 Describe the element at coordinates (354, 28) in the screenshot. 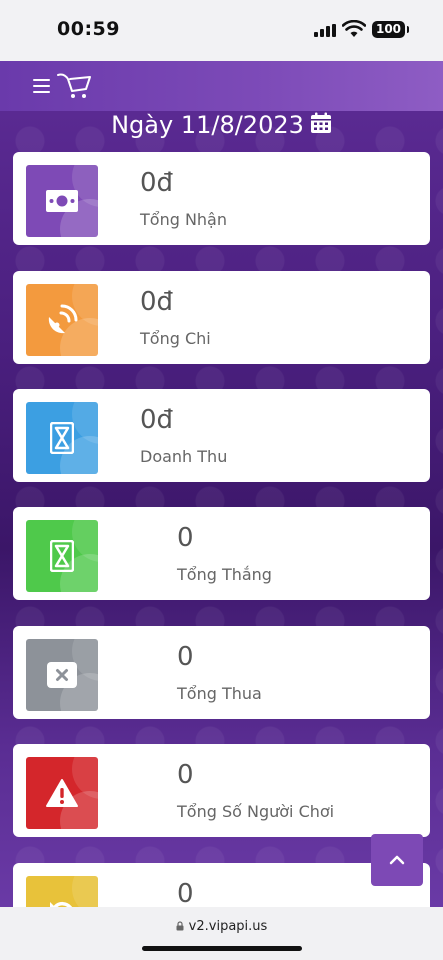

I see `wifi-icon` at that location.